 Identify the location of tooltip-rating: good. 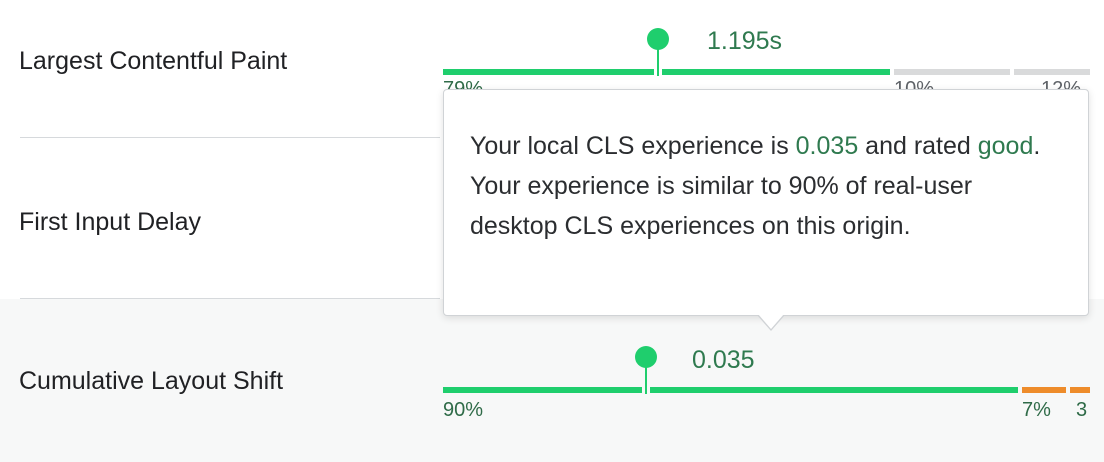
(1005, 146).